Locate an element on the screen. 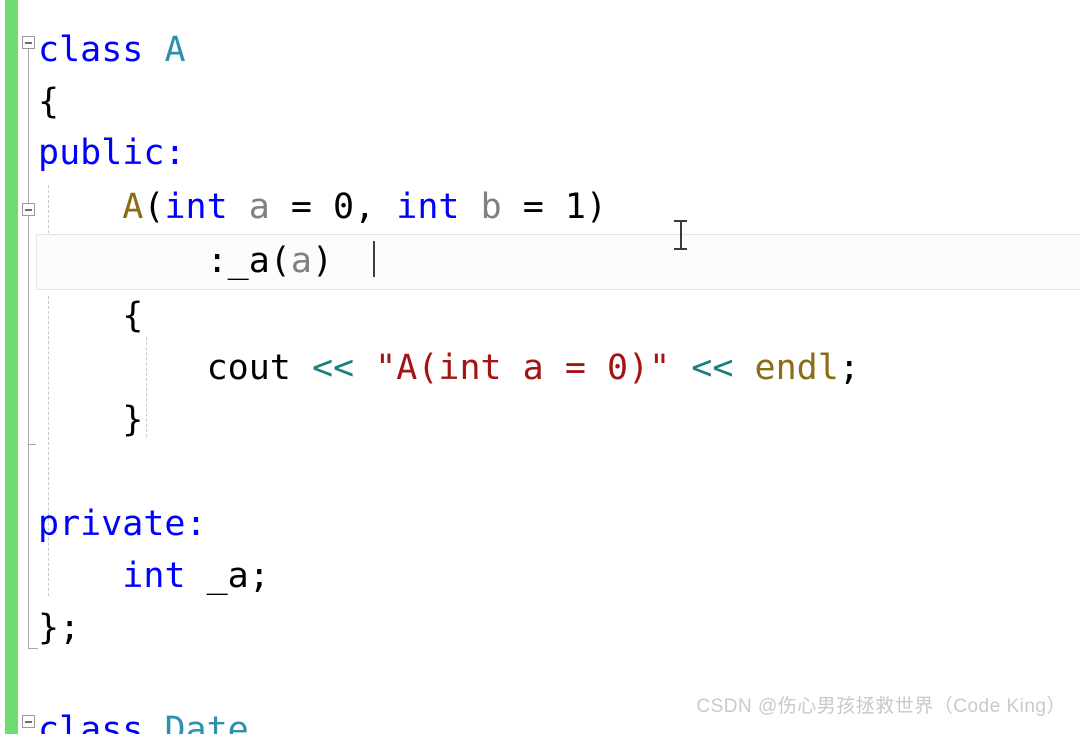 This screenshot has height=734, width=1080. code-line-ctor-signature: A(int a = 0, int b = 1) is located at coordinates (322, 207).